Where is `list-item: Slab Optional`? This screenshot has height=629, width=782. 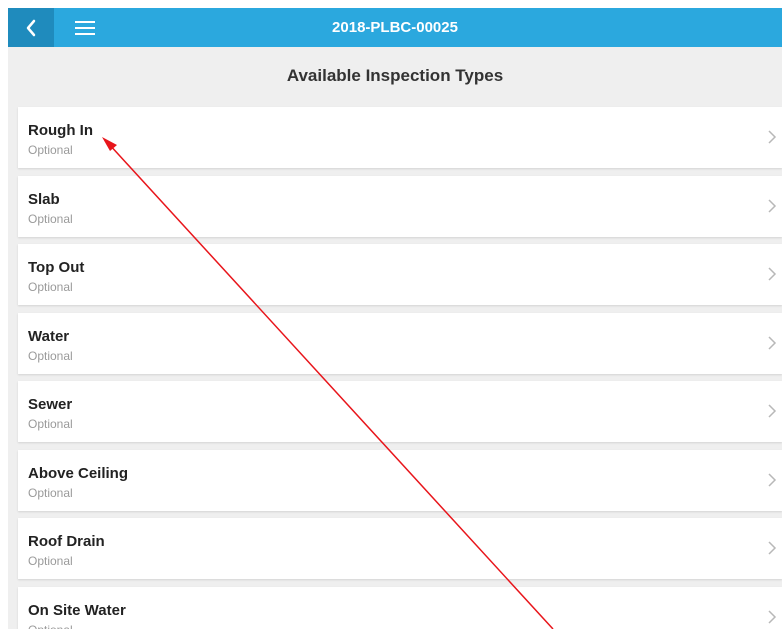
list-item: Slab Optional is located at coordinates (400, 206).